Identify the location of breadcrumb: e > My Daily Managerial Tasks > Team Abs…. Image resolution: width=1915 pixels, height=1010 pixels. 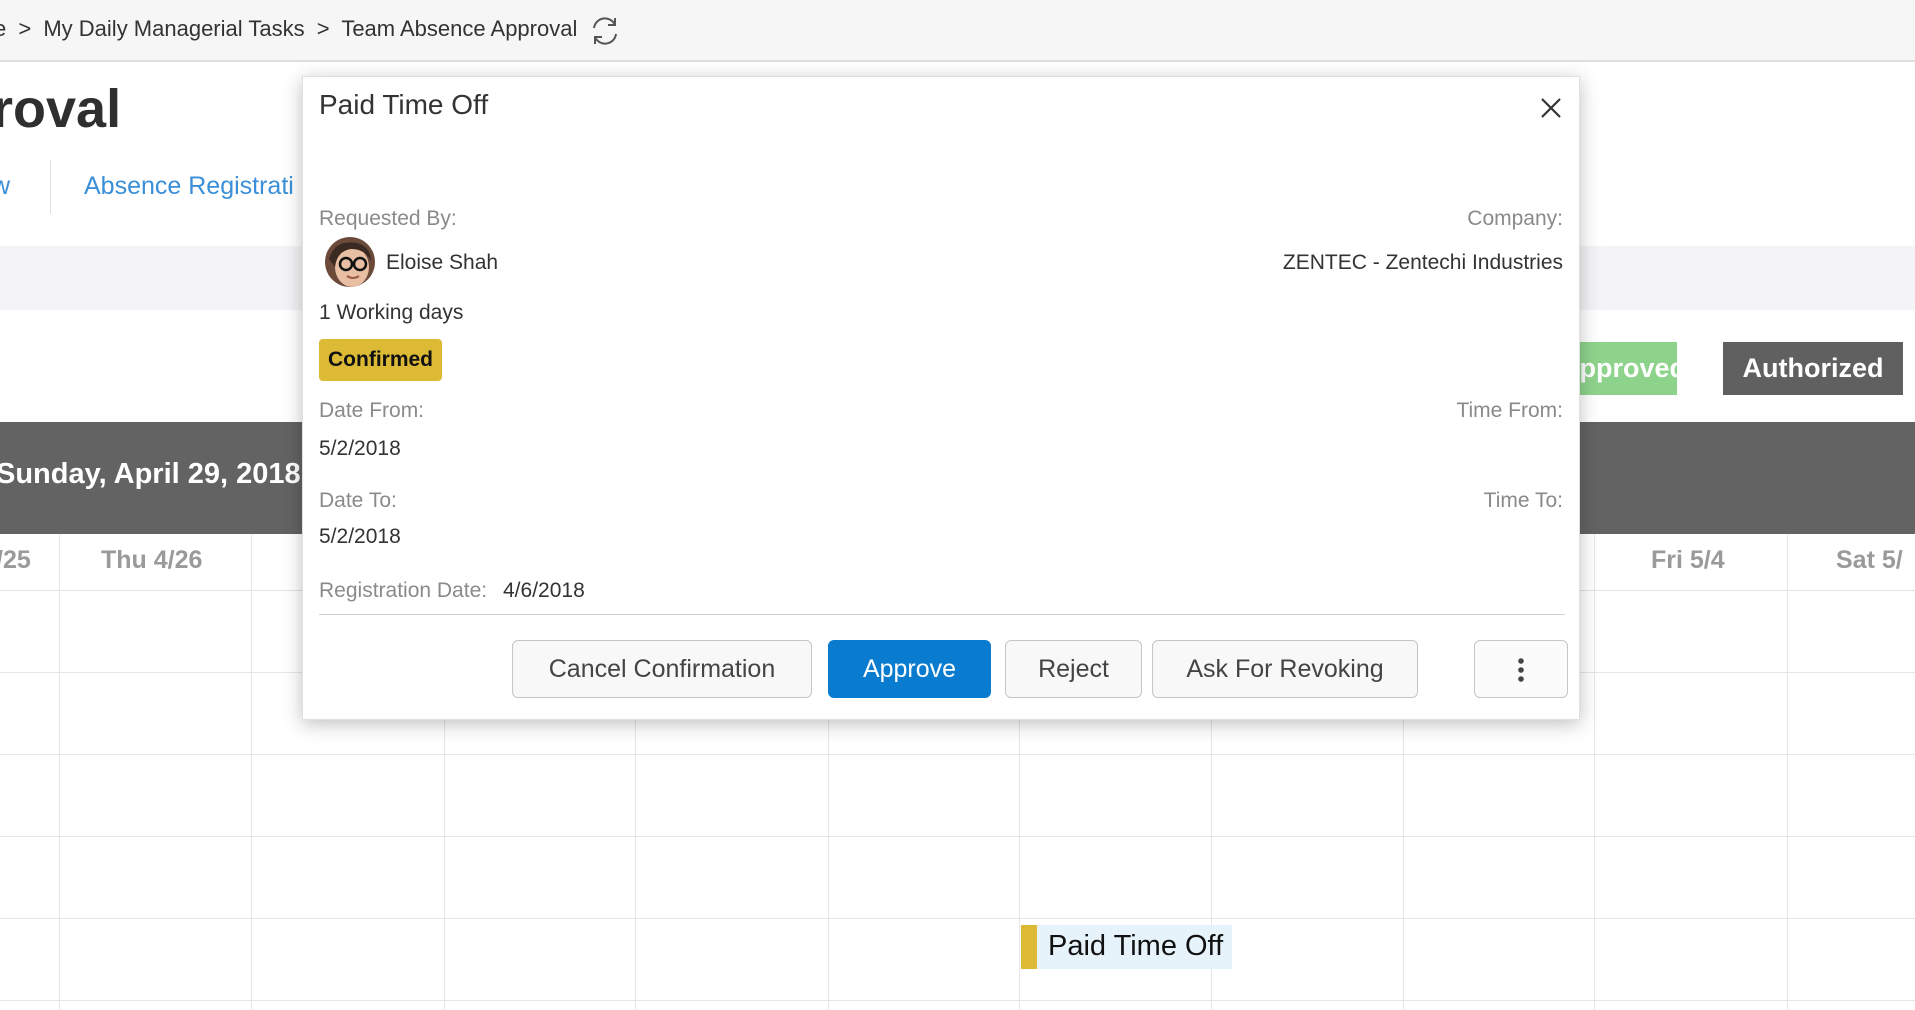
(288, 29).